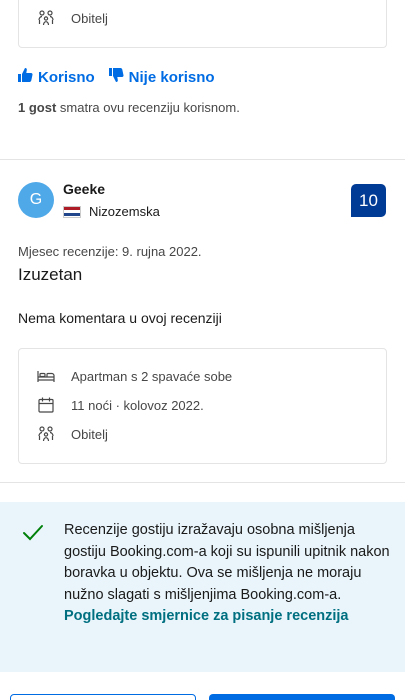 The width and height of the screenshot is (405, 700). I want to click on reviewer-country: Nizozemska, so click(111, 211).